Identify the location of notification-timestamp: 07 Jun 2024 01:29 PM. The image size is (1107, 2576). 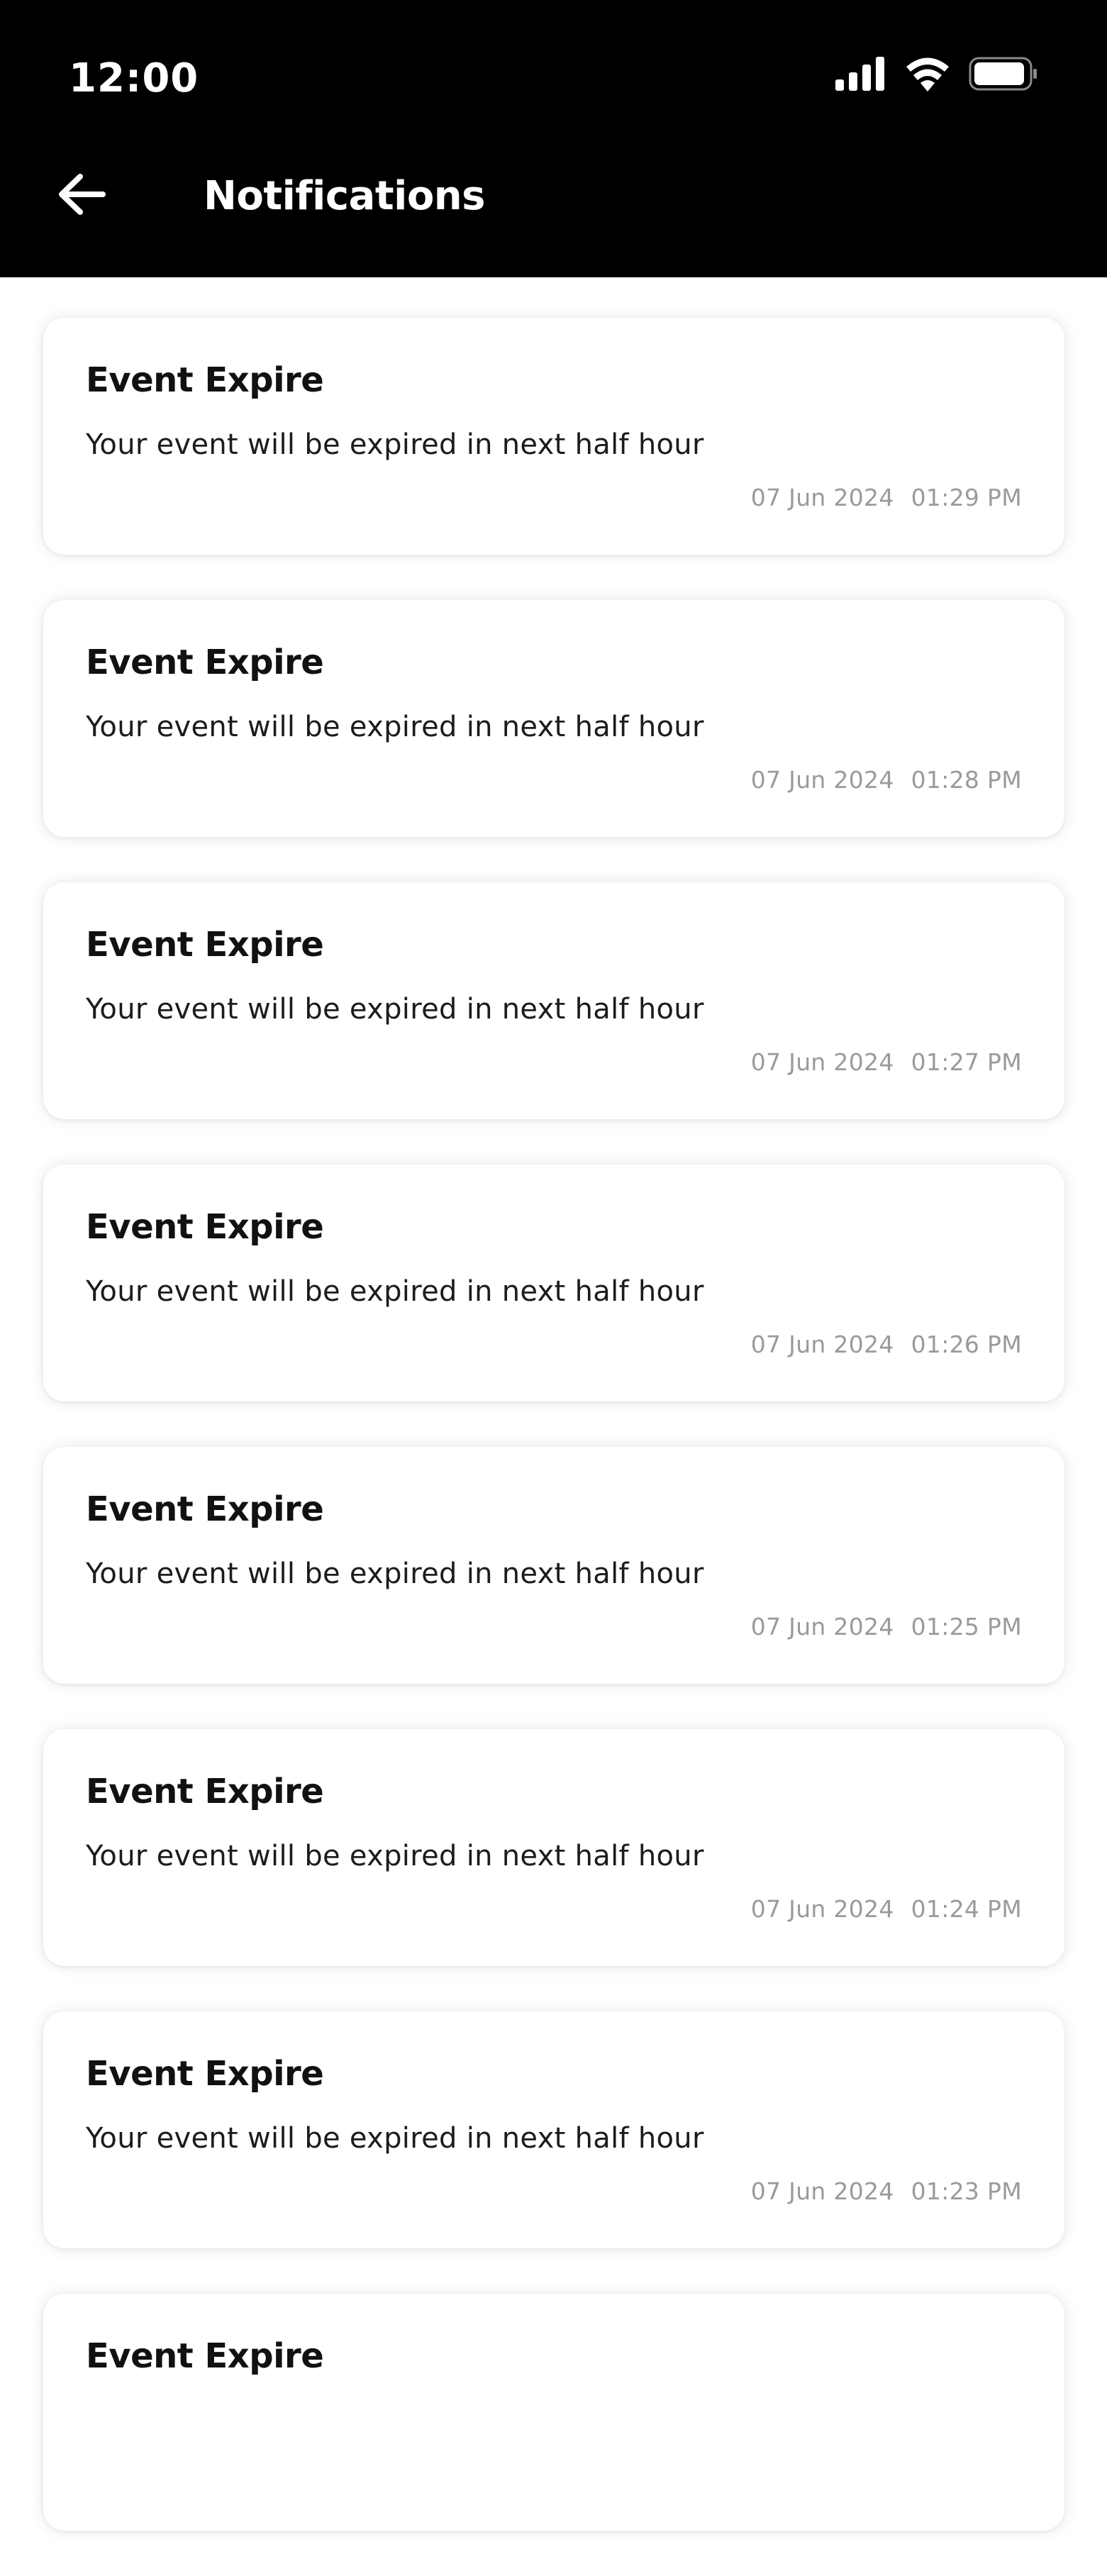
(886, 497).